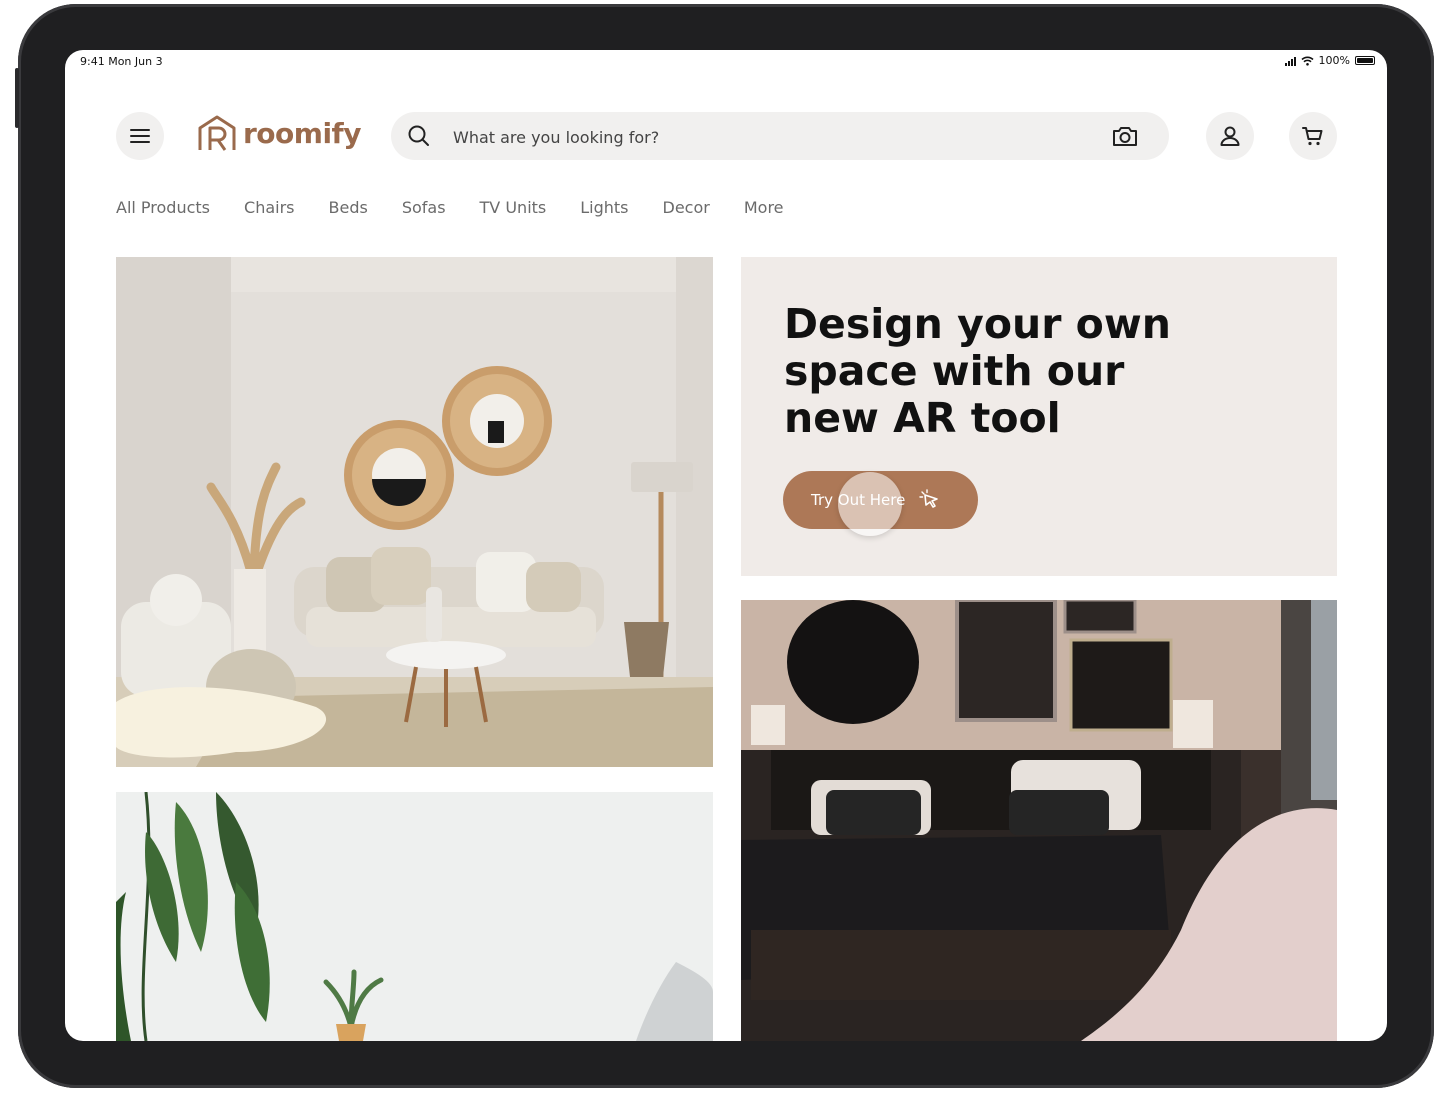 Image resolution: width=1440 pixels, height=1096 pixels. I want to click on camera-icon, so click(1125, 136).